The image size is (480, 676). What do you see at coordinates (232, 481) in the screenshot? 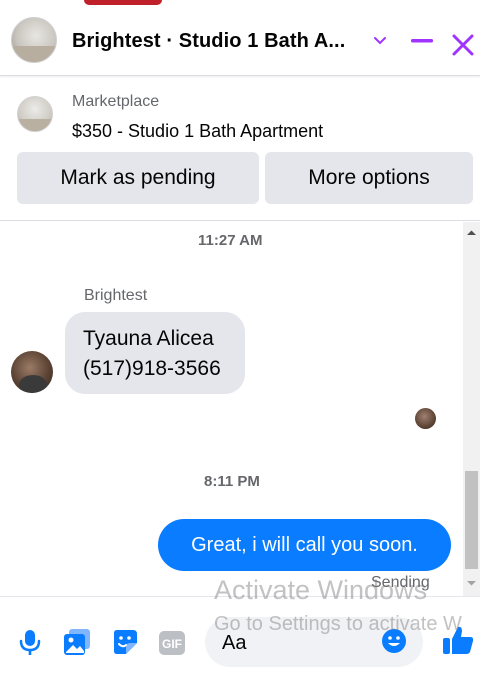
I see `timestamp: 8:11 PM` at bounding box center [232, 481].